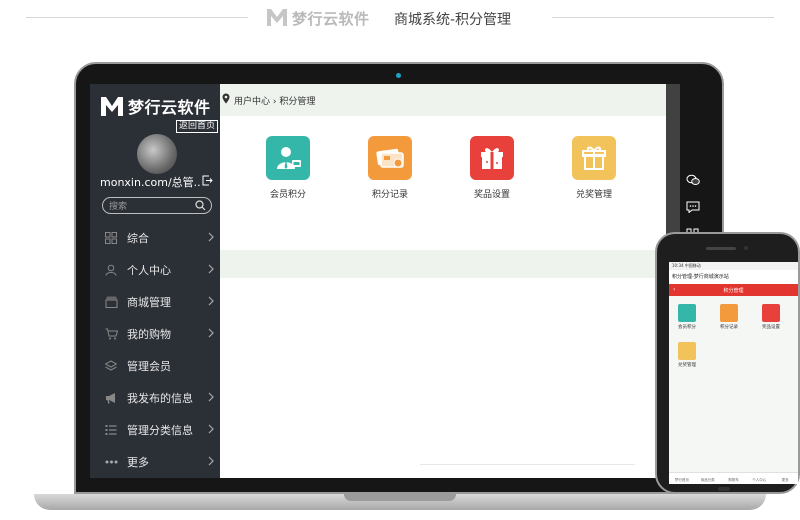 Image resolution: width=800 pixels, height=520 pixels. I want to click on sidebar-item-label: 个人中心, so click(149, 270).